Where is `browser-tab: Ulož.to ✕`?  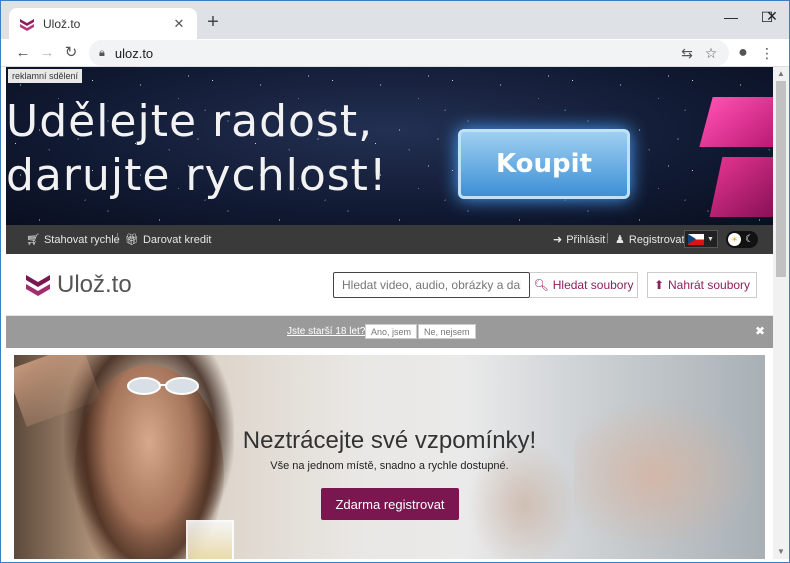 browser-tab: Ulož.to ✕ is located at coordinates (103, 23).